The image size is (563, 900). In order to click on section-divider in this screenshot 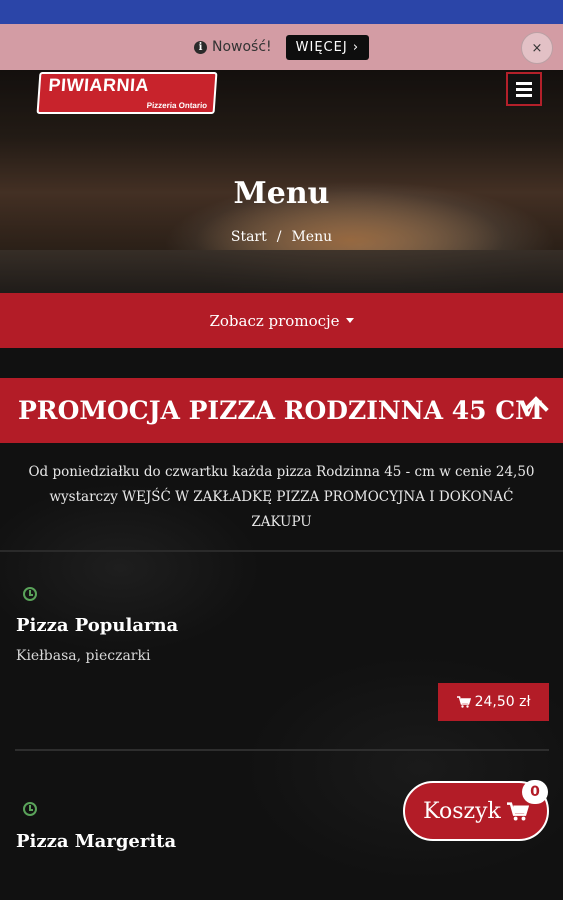, I will do `click(281, 551)`.